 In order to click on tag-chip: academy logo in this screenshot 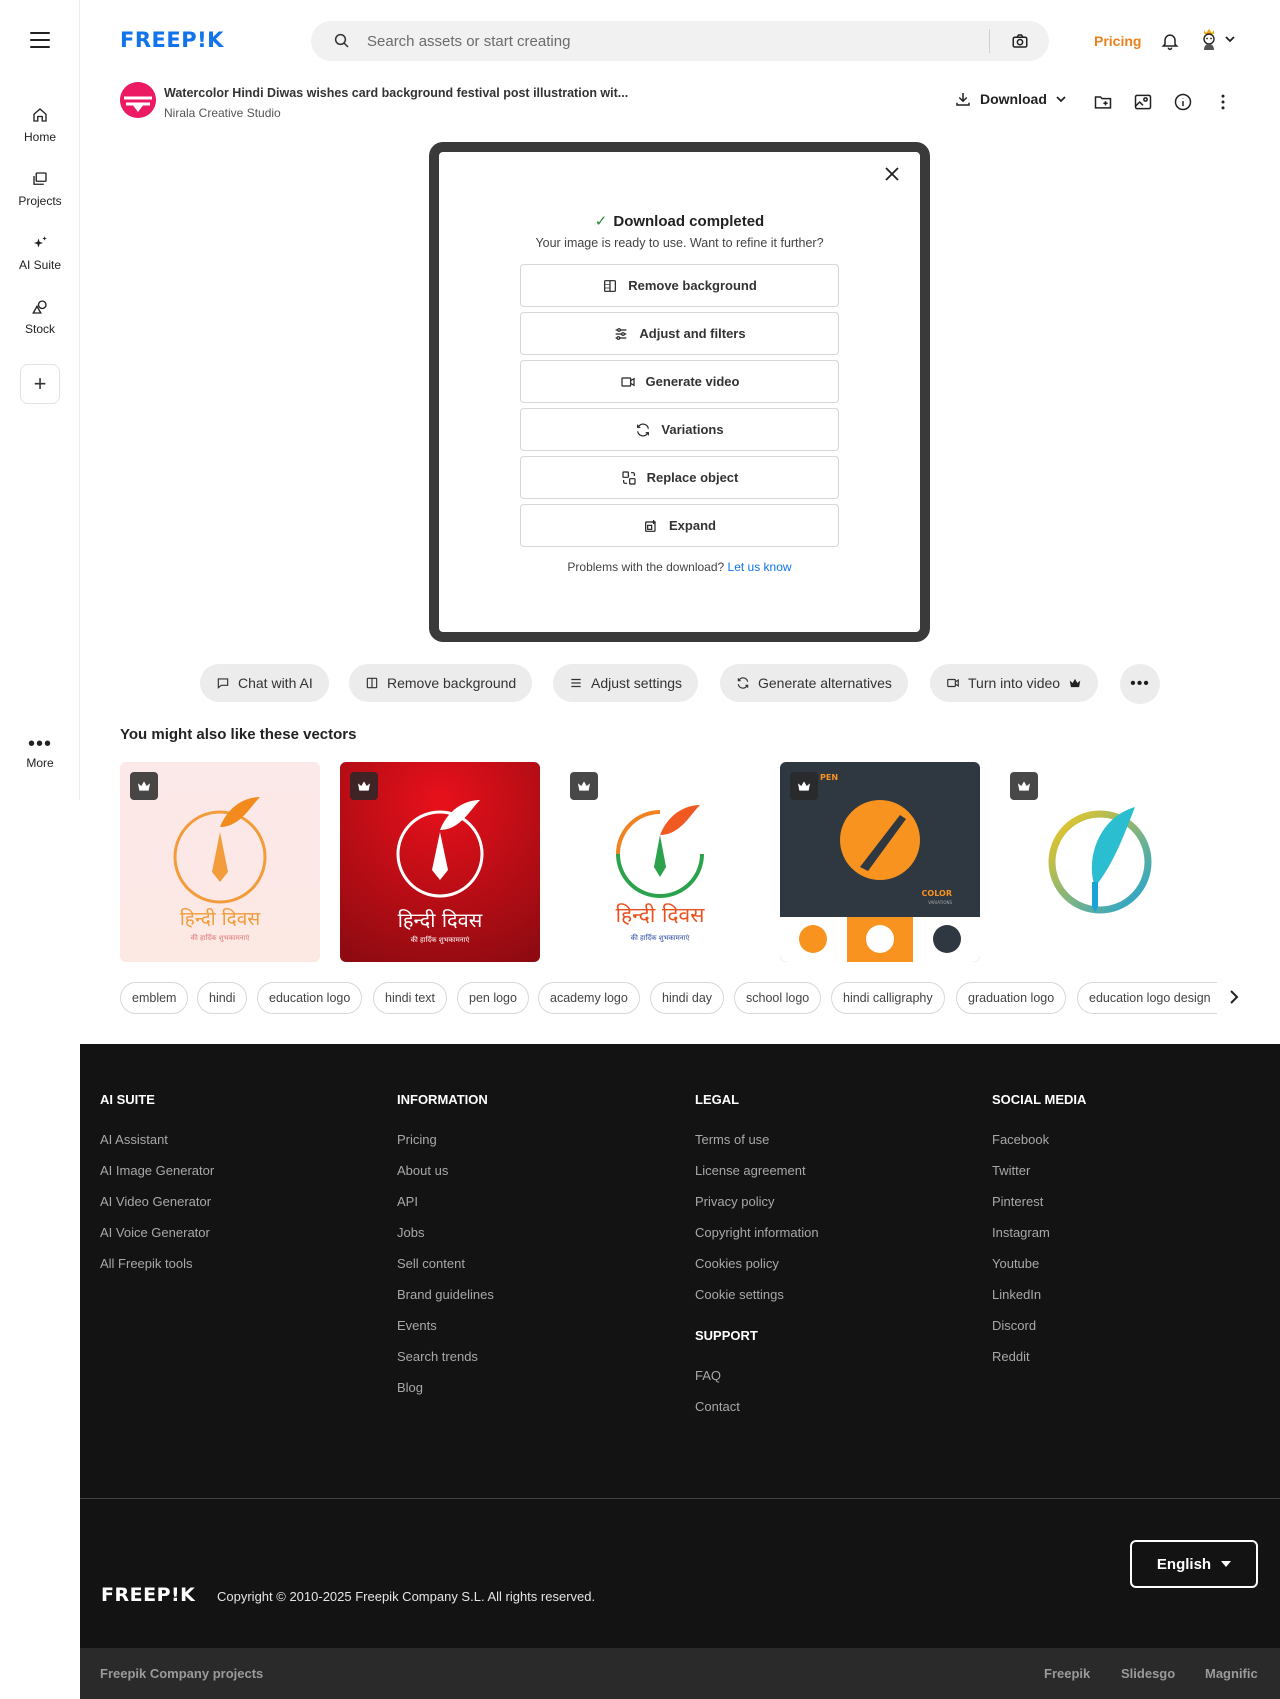, I will do `click(589, 998)`.